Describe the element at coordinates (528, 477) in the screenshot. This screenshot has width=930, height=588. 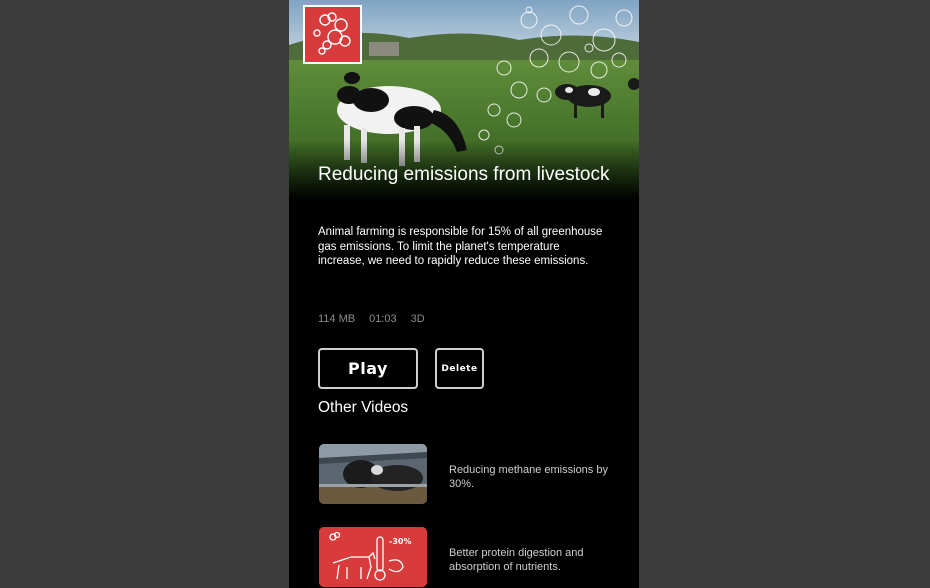
I see `video-item-label: Reducing methane emissions by 30%.` at that location.